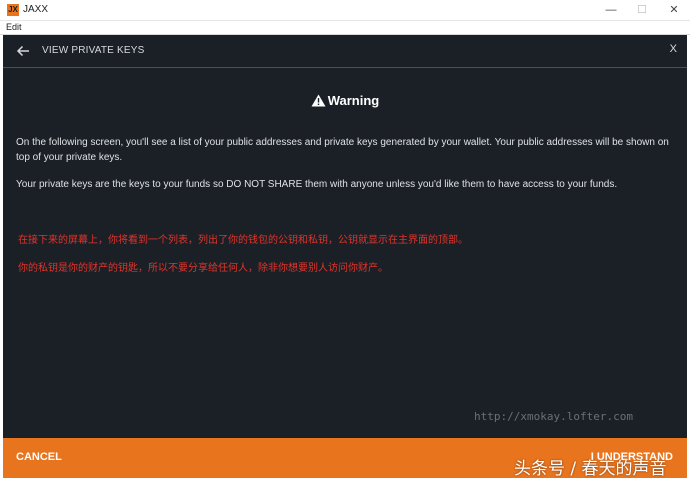 The image size is (690, 481). I want to click on menu-item-edit: Edit, so click(14, 27).